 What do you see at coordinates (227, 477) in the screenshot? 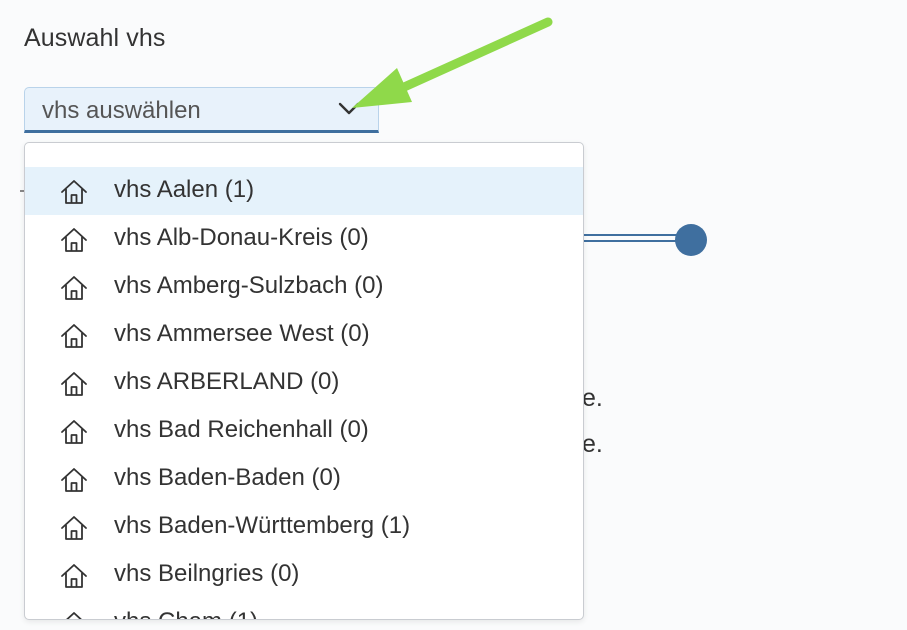
I see `dropdown-option-label: vhs Baden-Baden (0)` at bounding box center [227, 477].